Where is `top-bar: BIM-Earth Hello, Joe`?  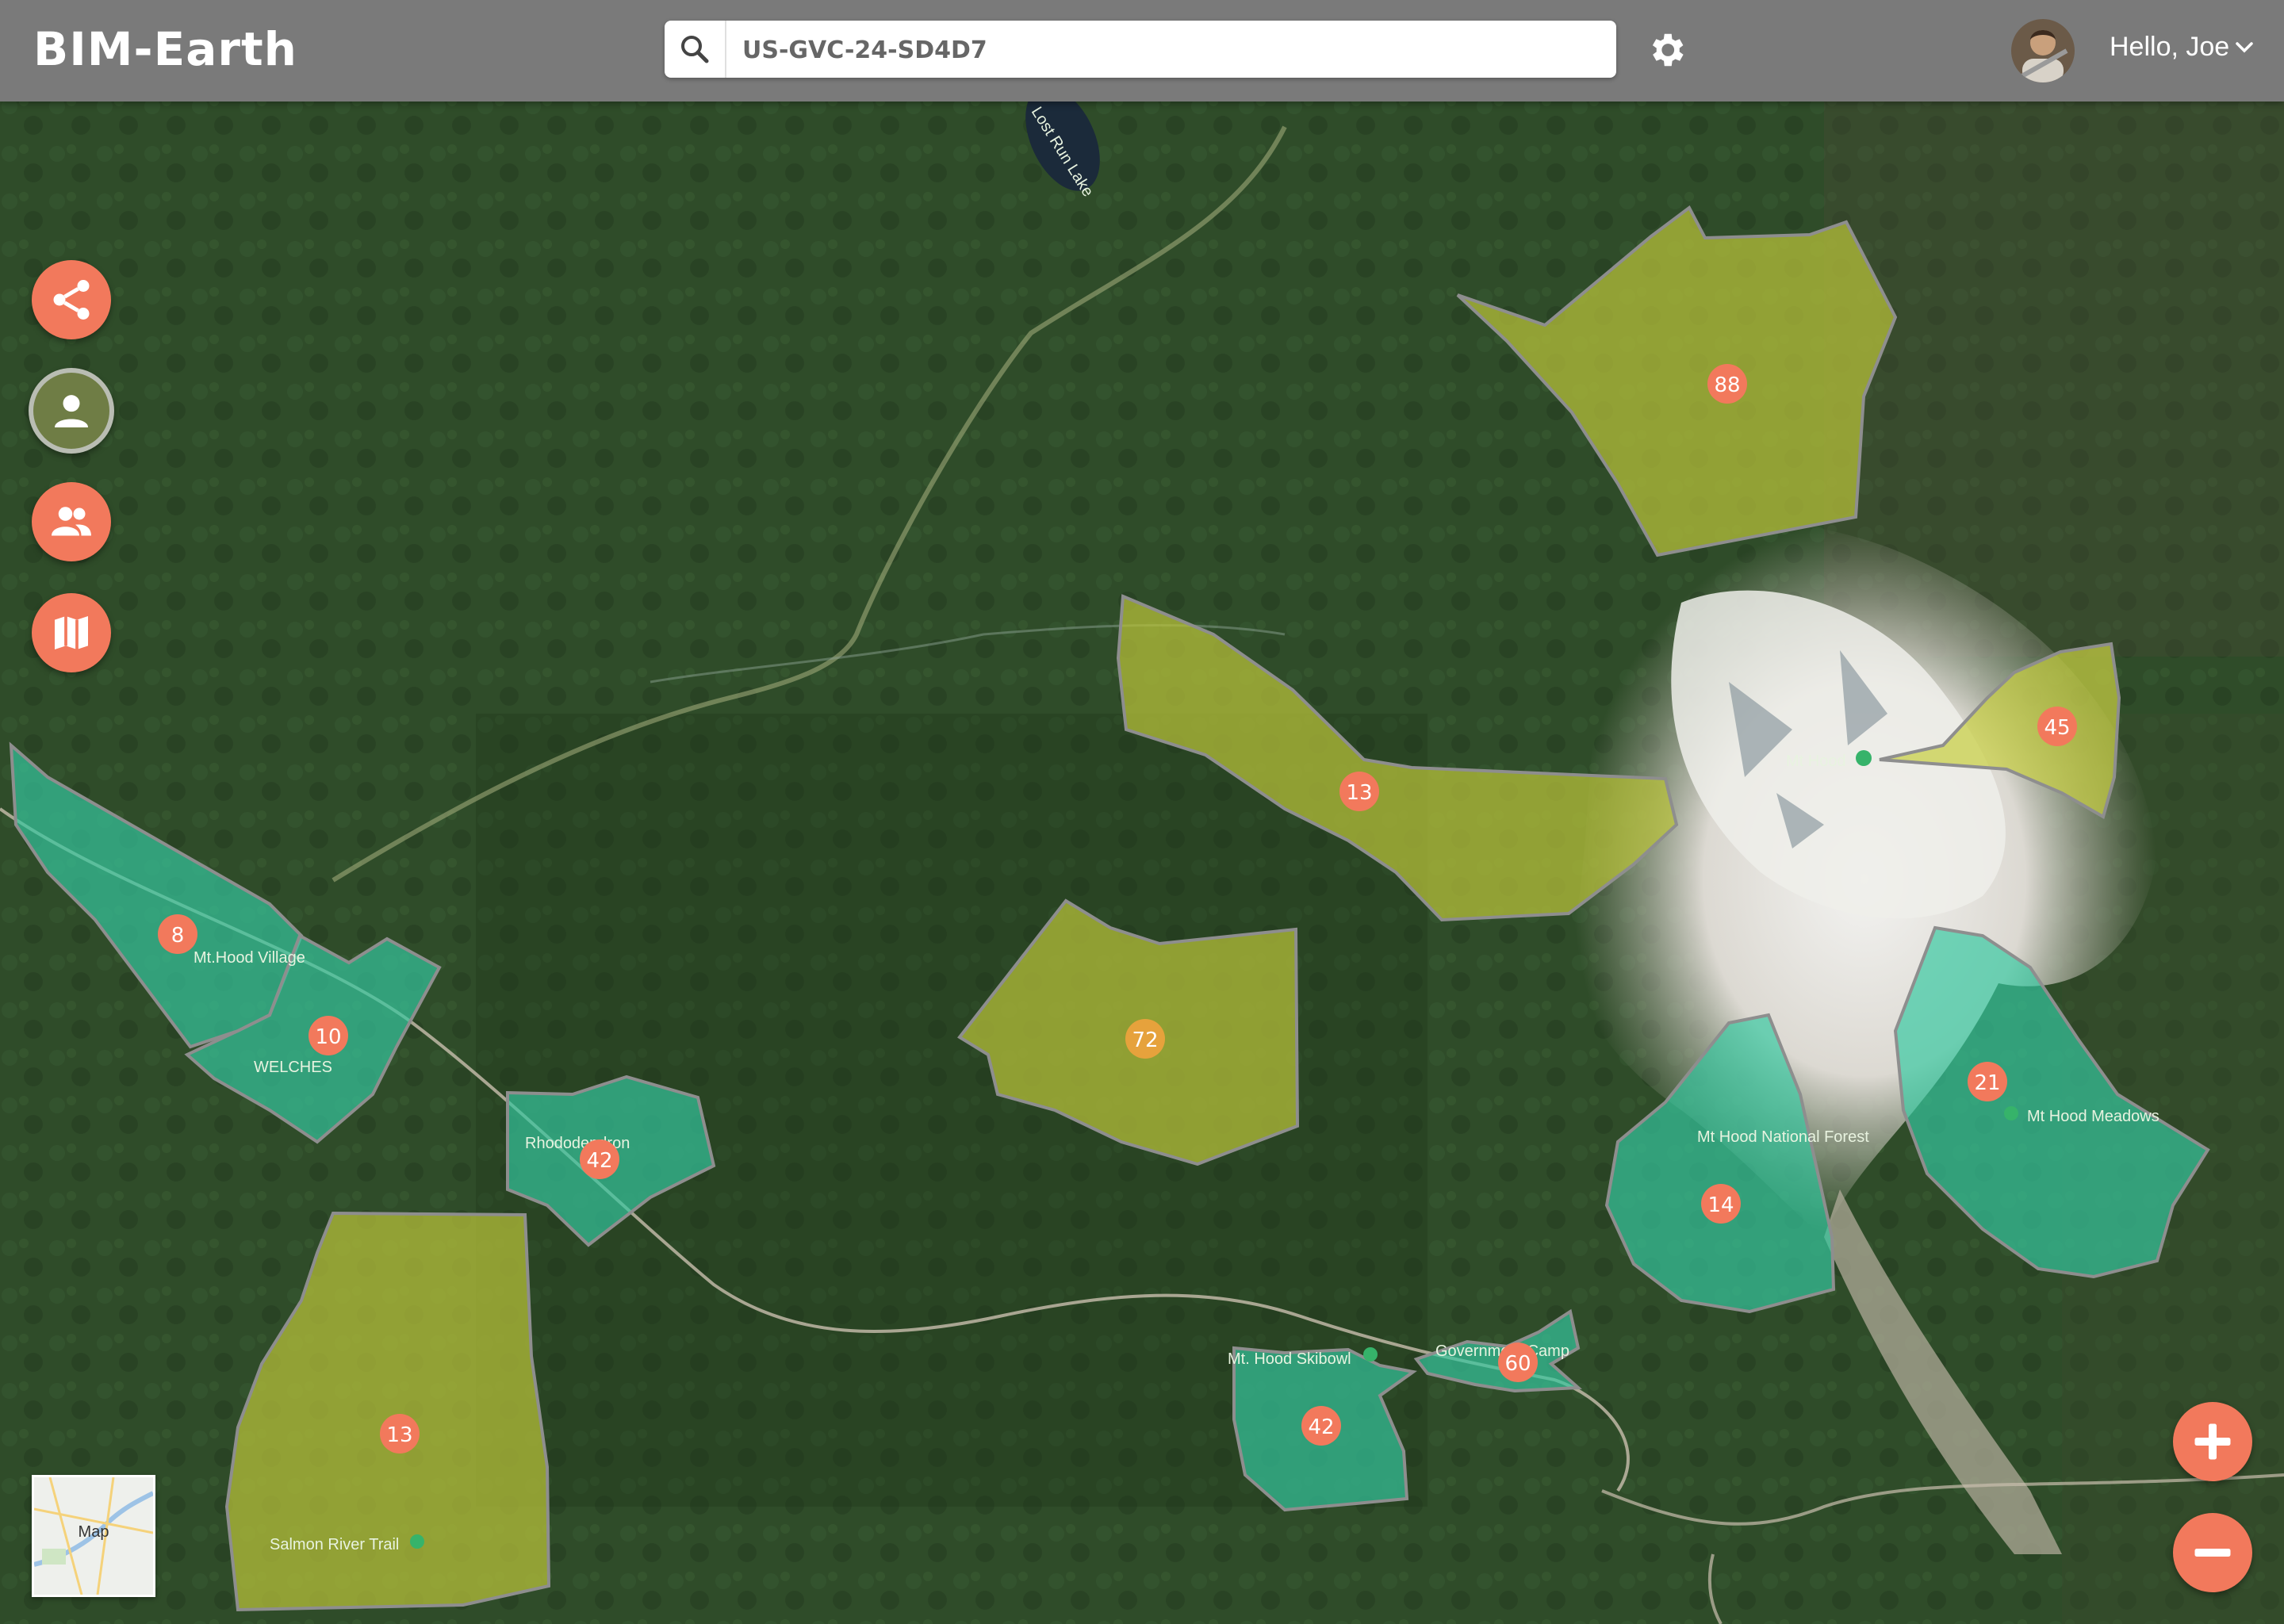
top-bar: BIM-Earth Hello, Joe is located at coordinates (1142, 51).